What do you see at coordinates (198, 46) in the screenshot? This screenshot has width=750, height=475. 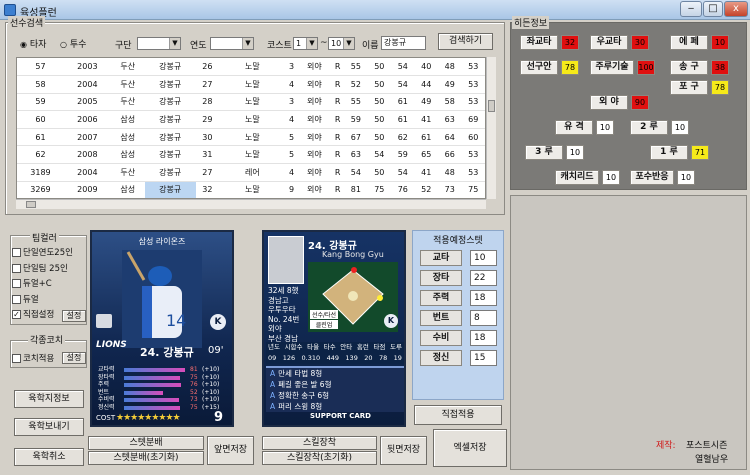 I see `year-label: 연도` at bounding box center [198, 46].